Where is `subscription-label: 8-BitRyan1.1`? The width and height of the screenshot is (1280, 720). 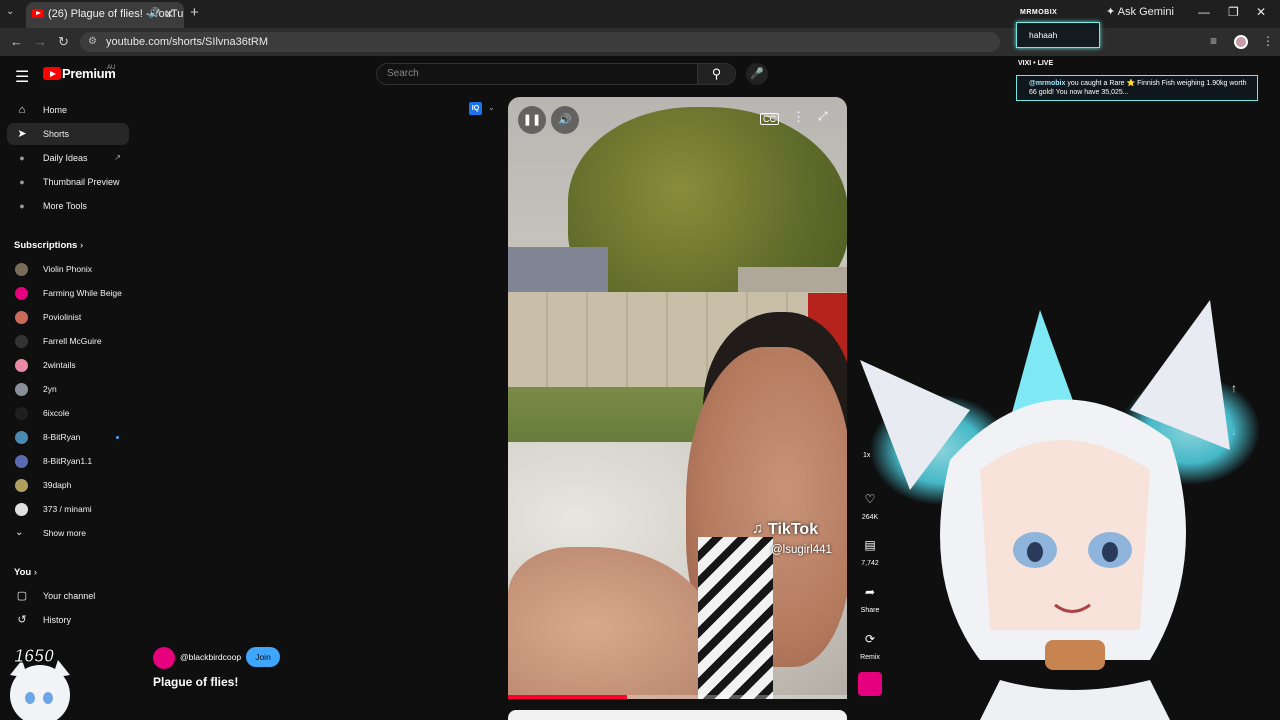 subscription-label: 8-BitRyan1.1 is located at coordinates (68, 461).